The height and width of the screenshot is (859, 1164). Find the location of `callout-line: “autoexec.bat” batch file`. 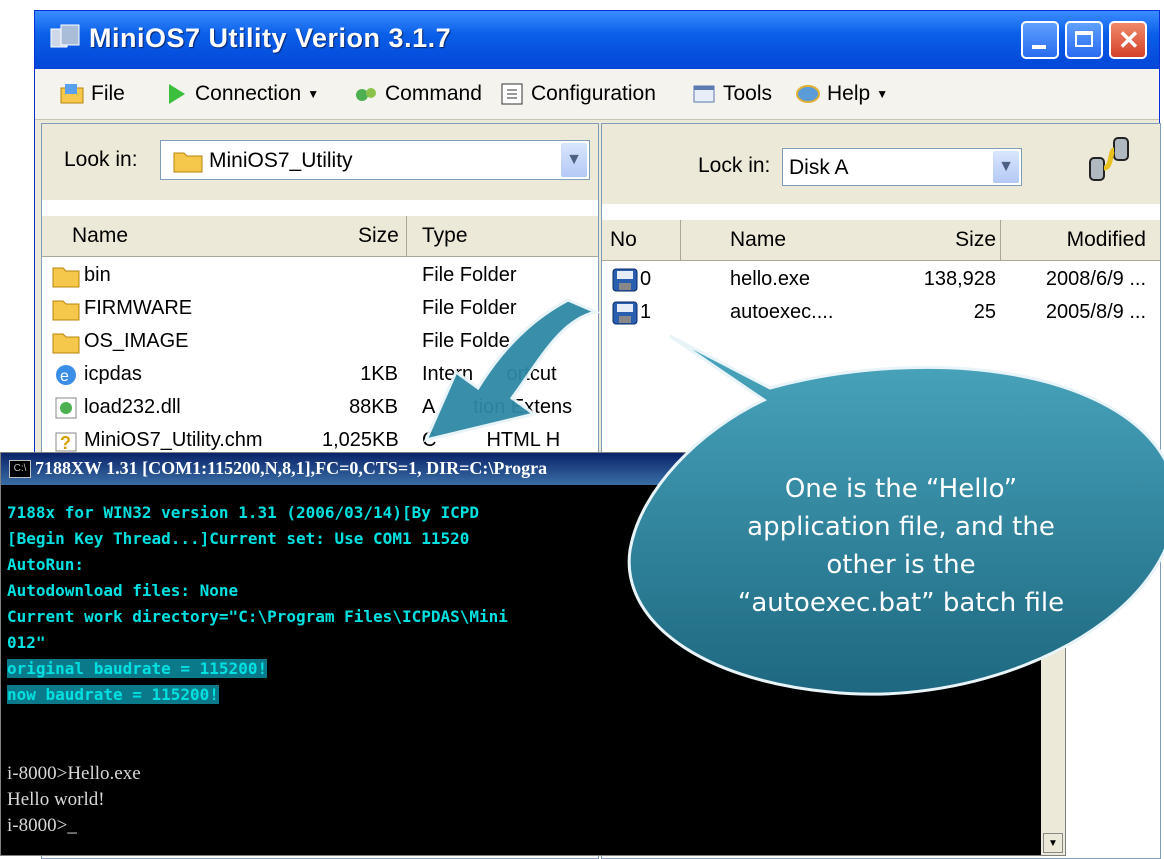

callout-line: “autoexec.bat” batch file is located at coordinates (901, 603).